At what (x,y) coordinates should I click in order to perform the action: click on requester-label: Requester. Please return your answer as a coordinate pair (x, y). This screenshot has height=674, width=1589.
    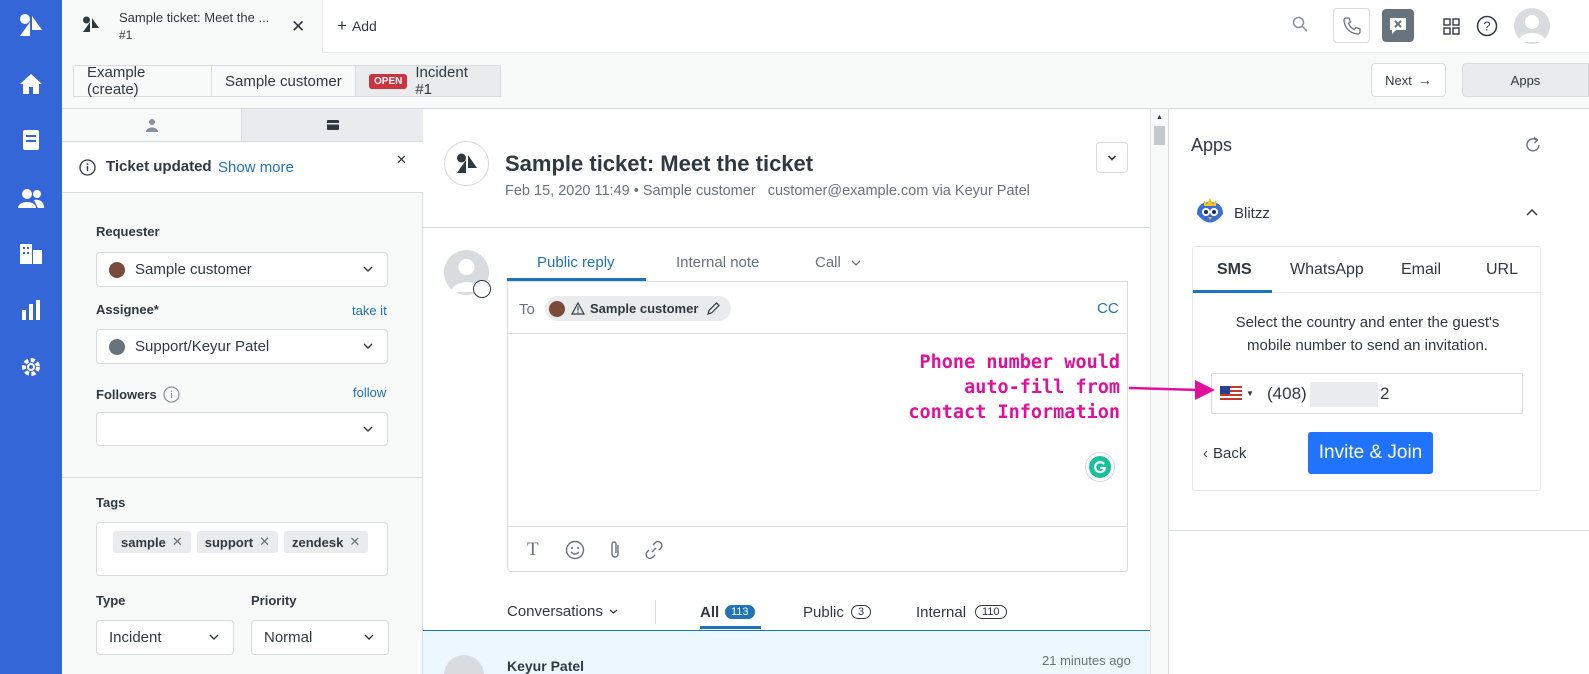
    Looking at the image, I should click on (128, 231).